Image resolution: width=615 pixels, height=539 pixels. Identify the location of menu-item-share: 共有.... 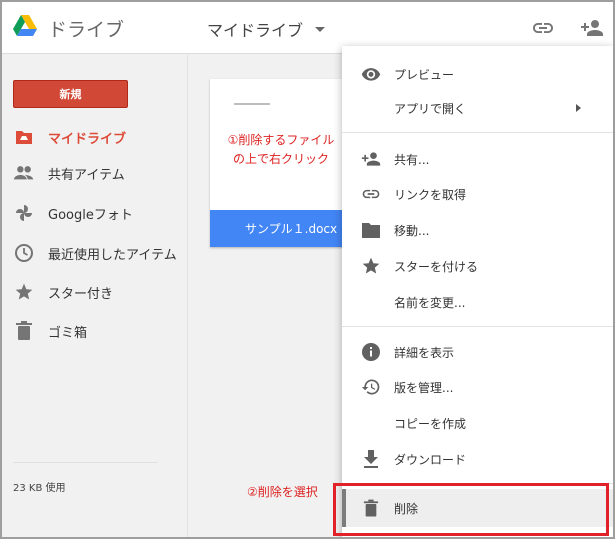
(477, 159).